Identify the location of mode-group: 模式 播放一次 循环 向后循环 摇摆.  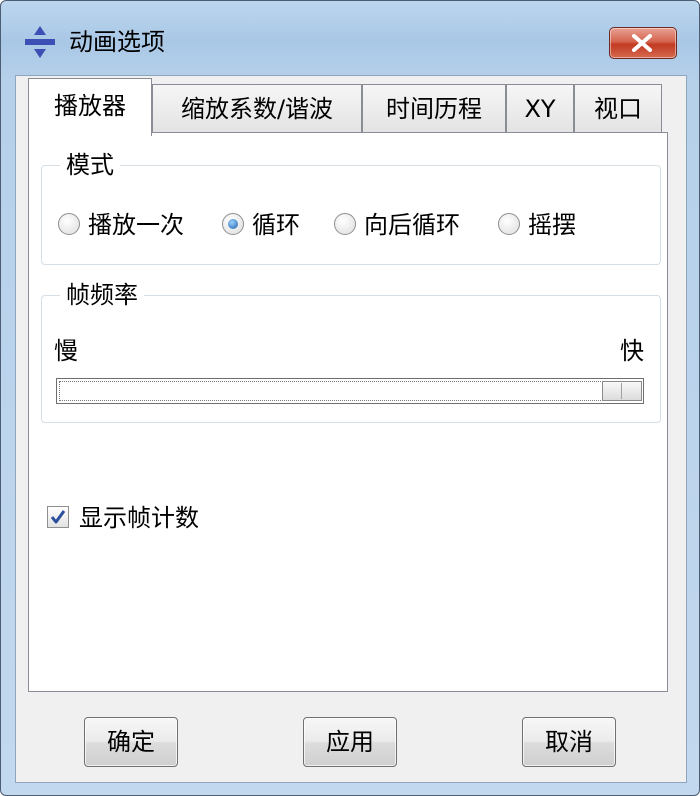
(351, 207).